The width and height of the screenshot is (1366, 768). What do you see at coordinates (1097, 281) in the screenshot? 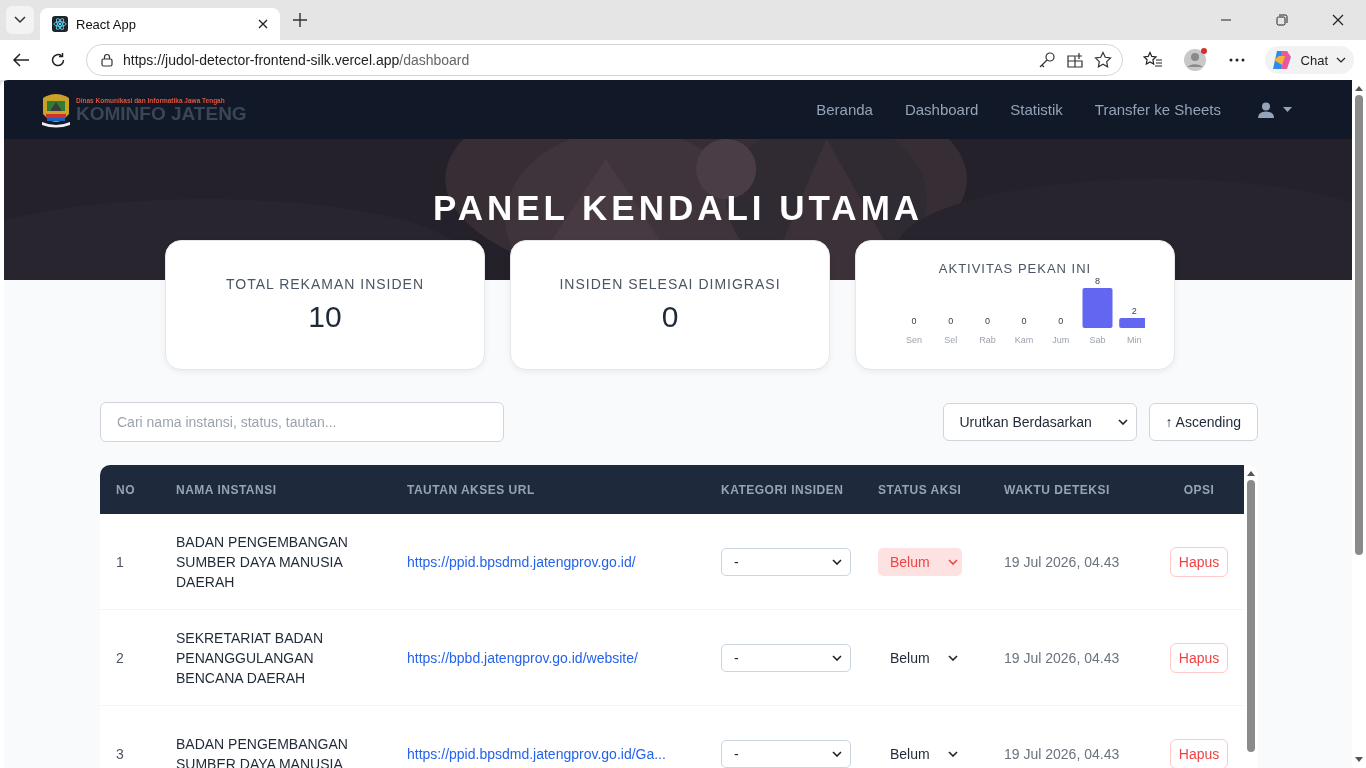
I see `bar-value-label: 8` at bounding box center [1097, 281].